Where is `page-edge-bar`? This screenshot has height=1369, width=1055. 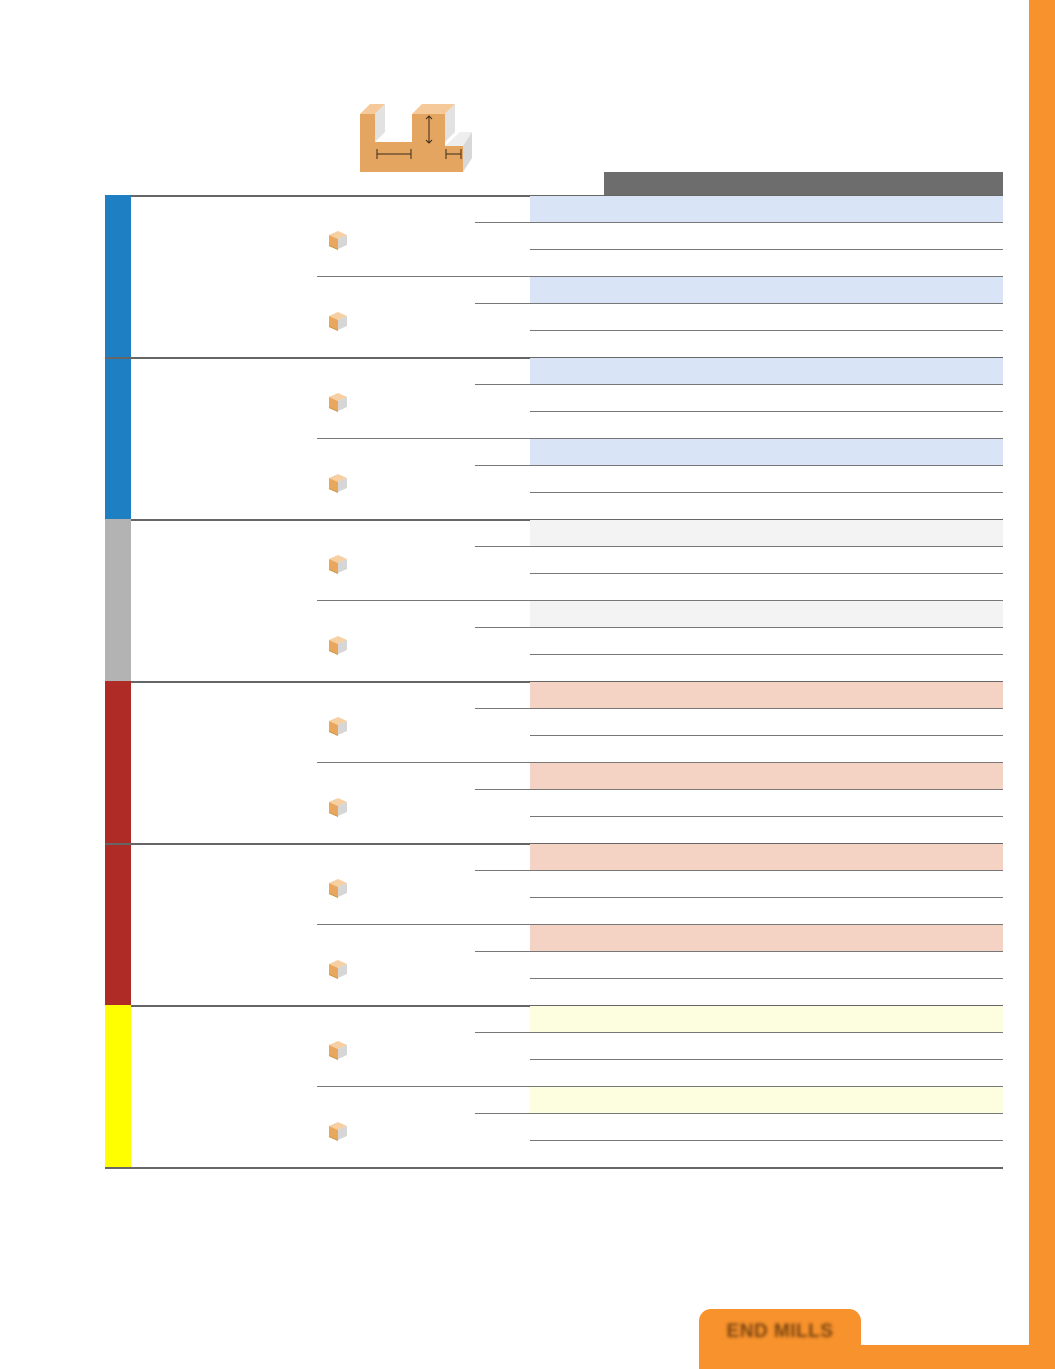 page-edge-bar is located at coordinates (1042, 684).